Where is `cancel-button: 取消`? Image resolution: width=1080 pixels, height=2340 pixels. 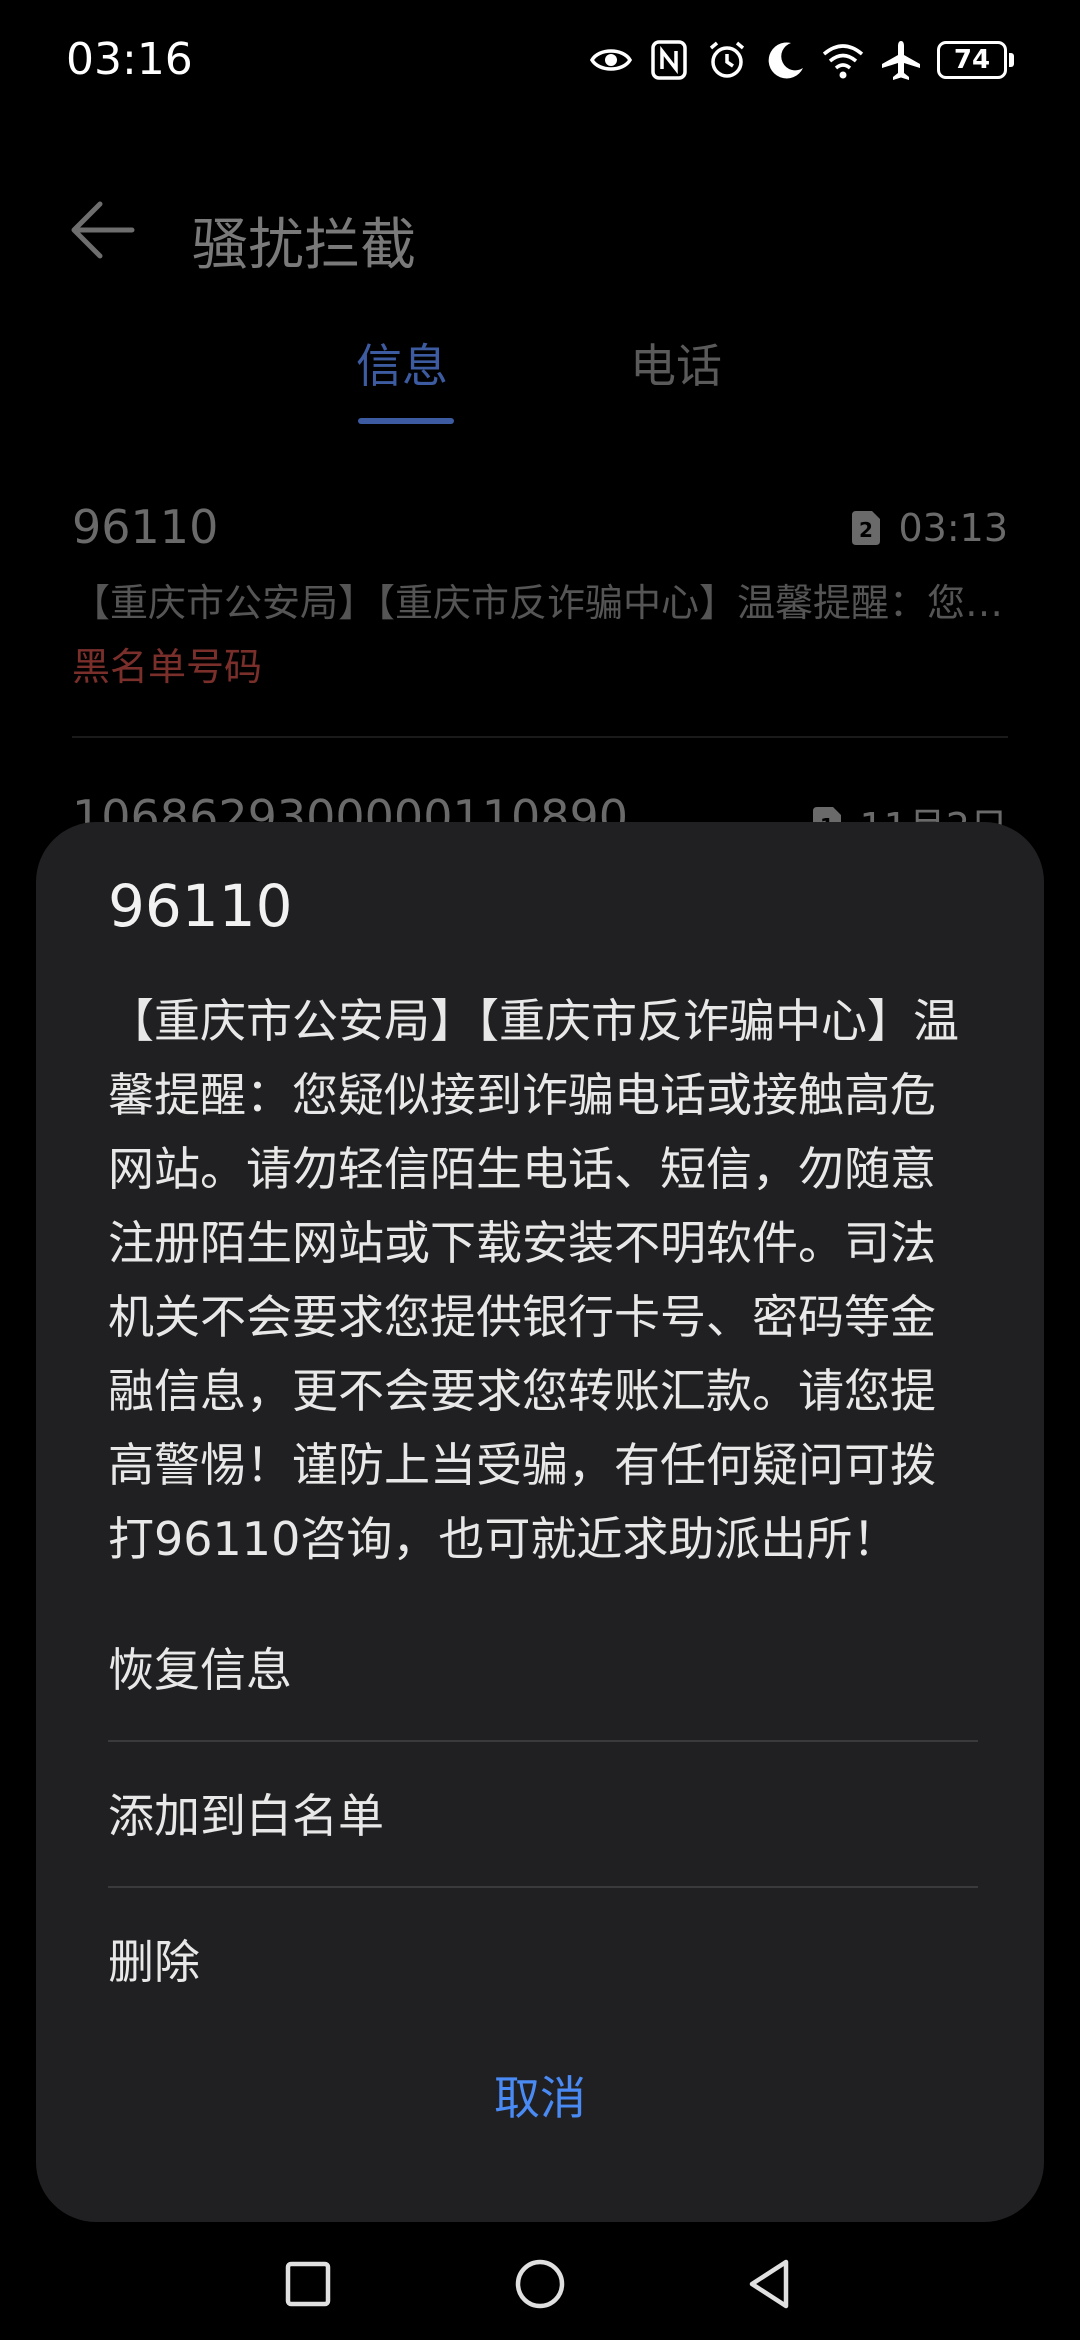
cancel-button: 取消 is located at coordinates (540, 2095).